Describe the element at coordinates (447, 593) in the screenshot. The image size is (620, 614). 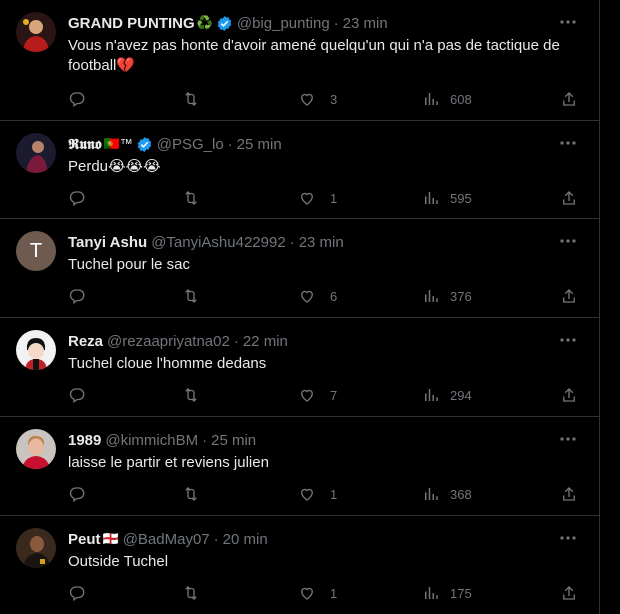
I see `views-button: 175` at that location.